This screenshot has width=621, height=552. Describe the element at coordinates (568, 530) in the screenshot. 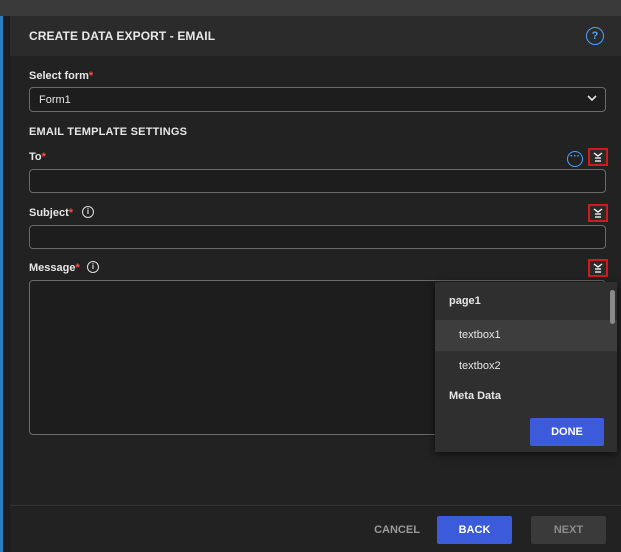

I see `next-button: NEXT` at that location.